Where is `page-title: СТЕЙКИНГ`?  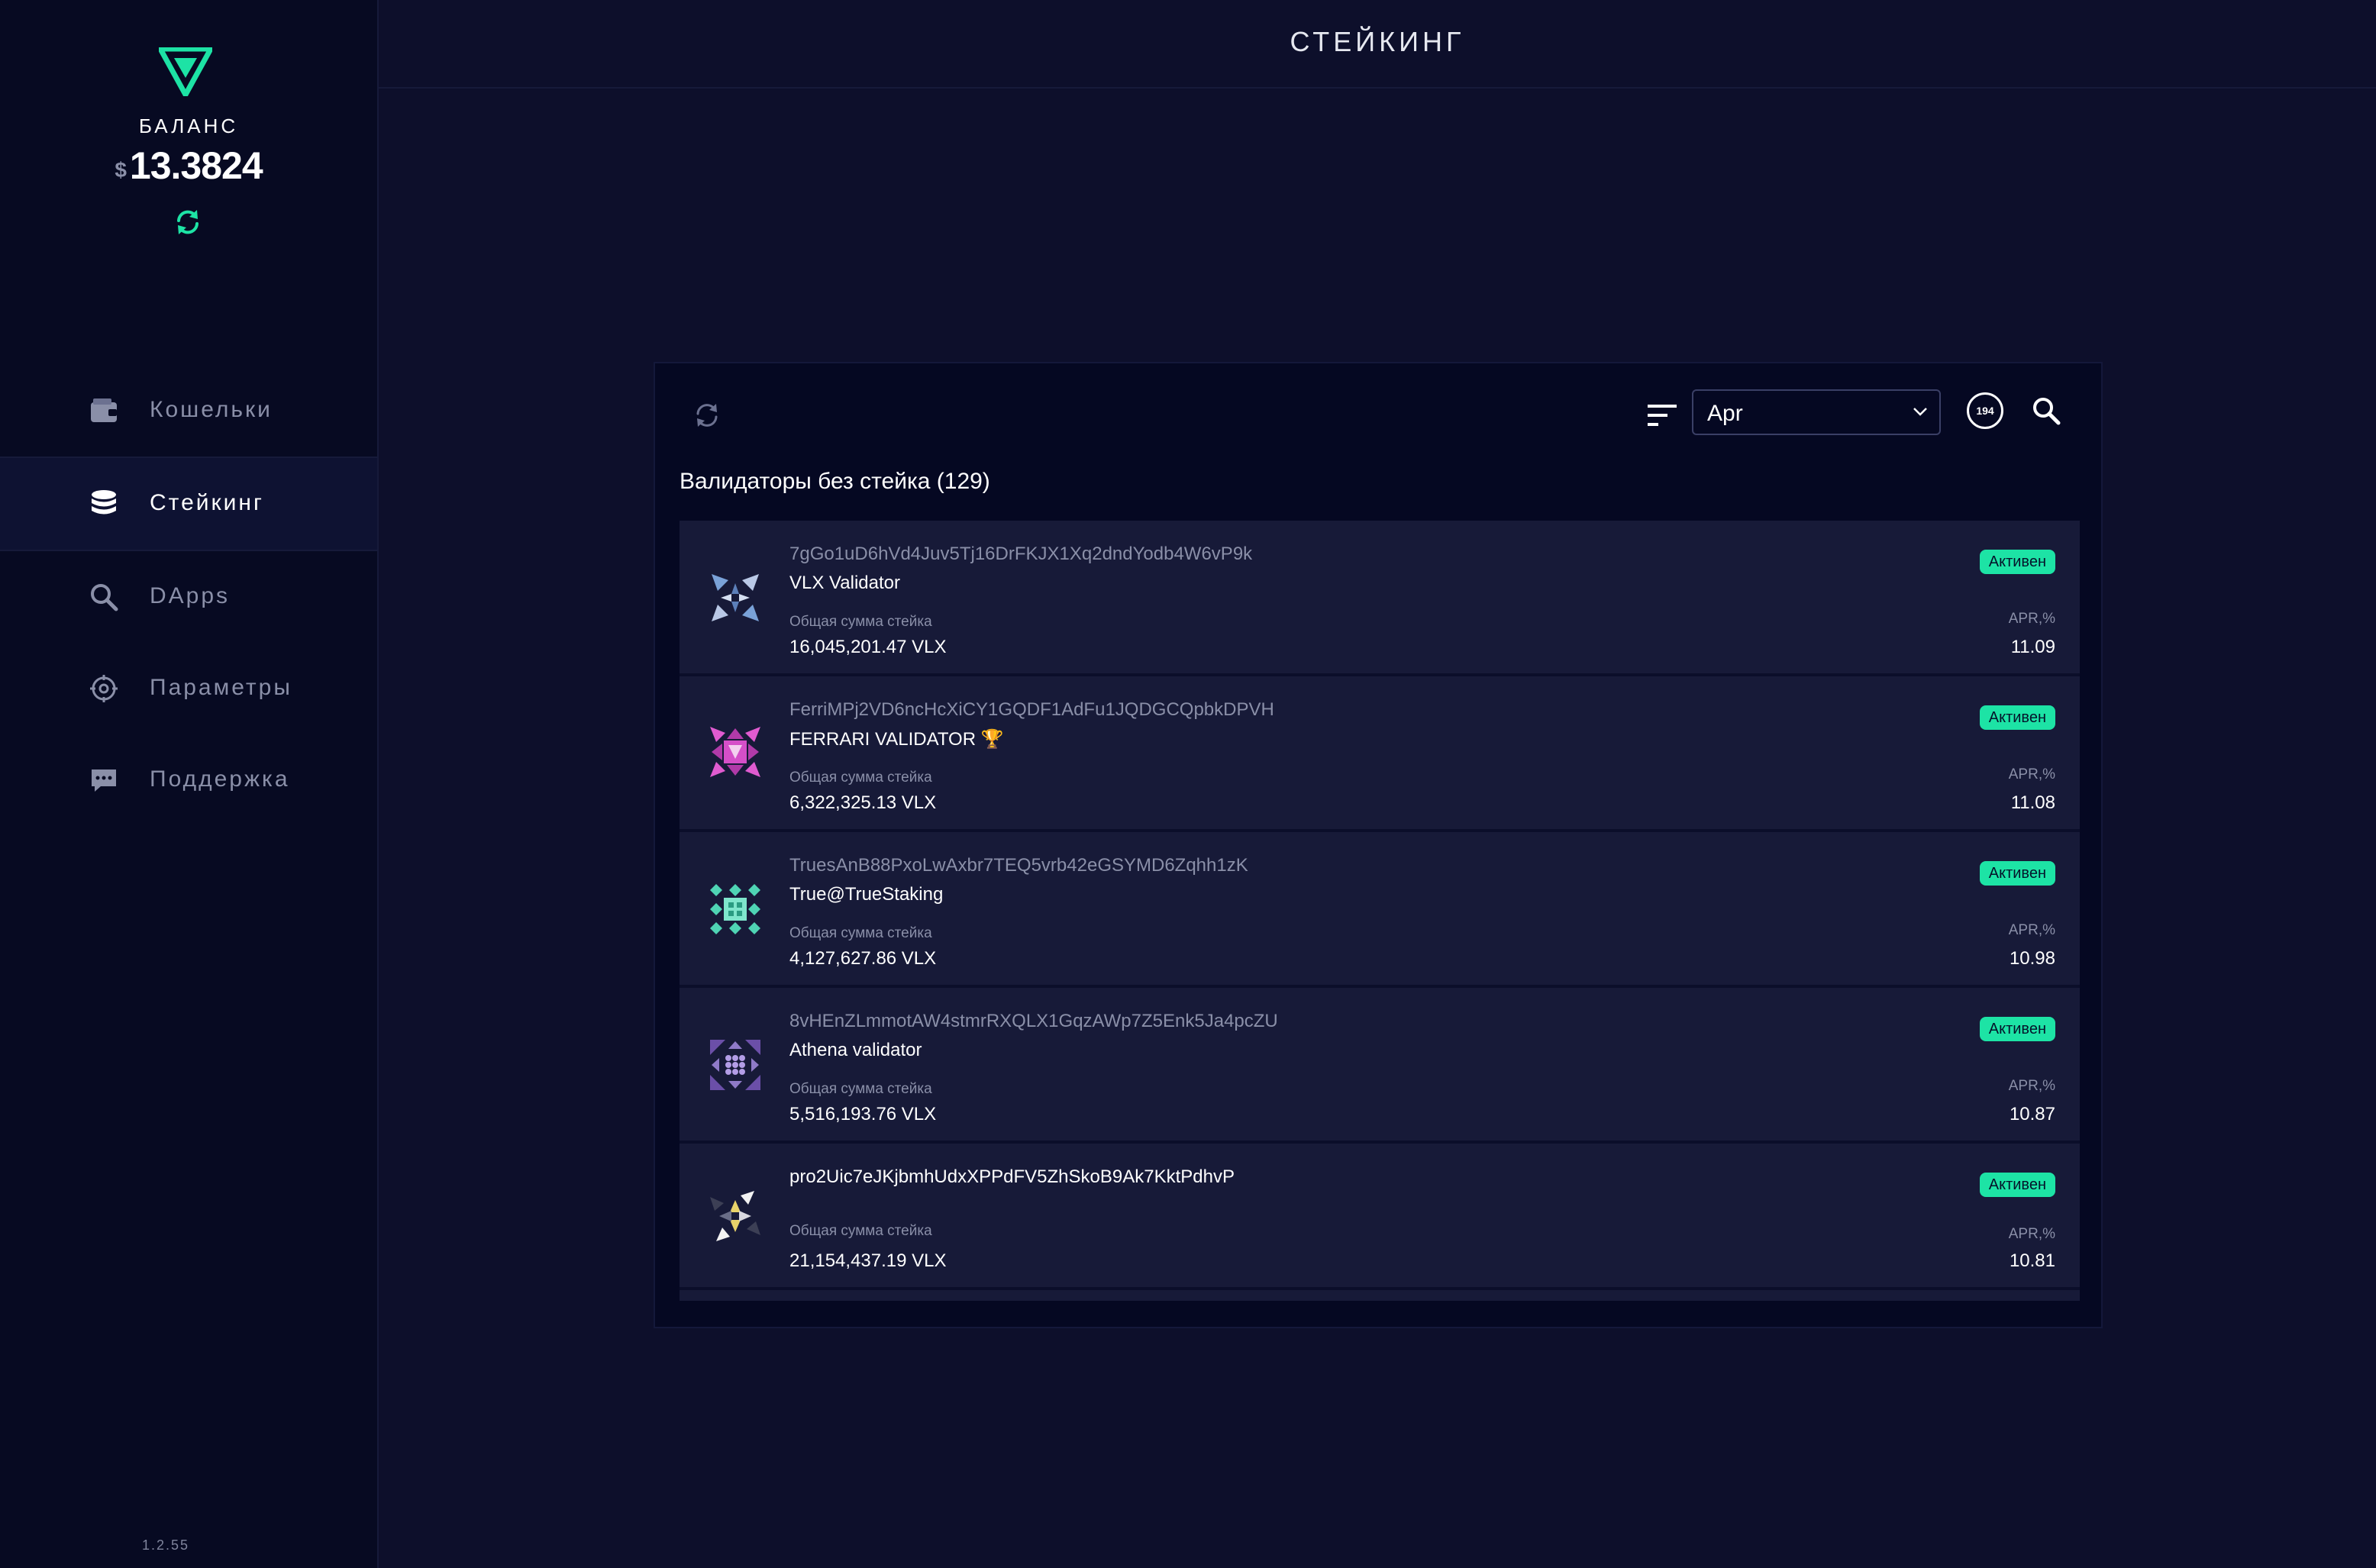 page-title: СТЕЙКИНГ is located at coordinates (1377, 41).